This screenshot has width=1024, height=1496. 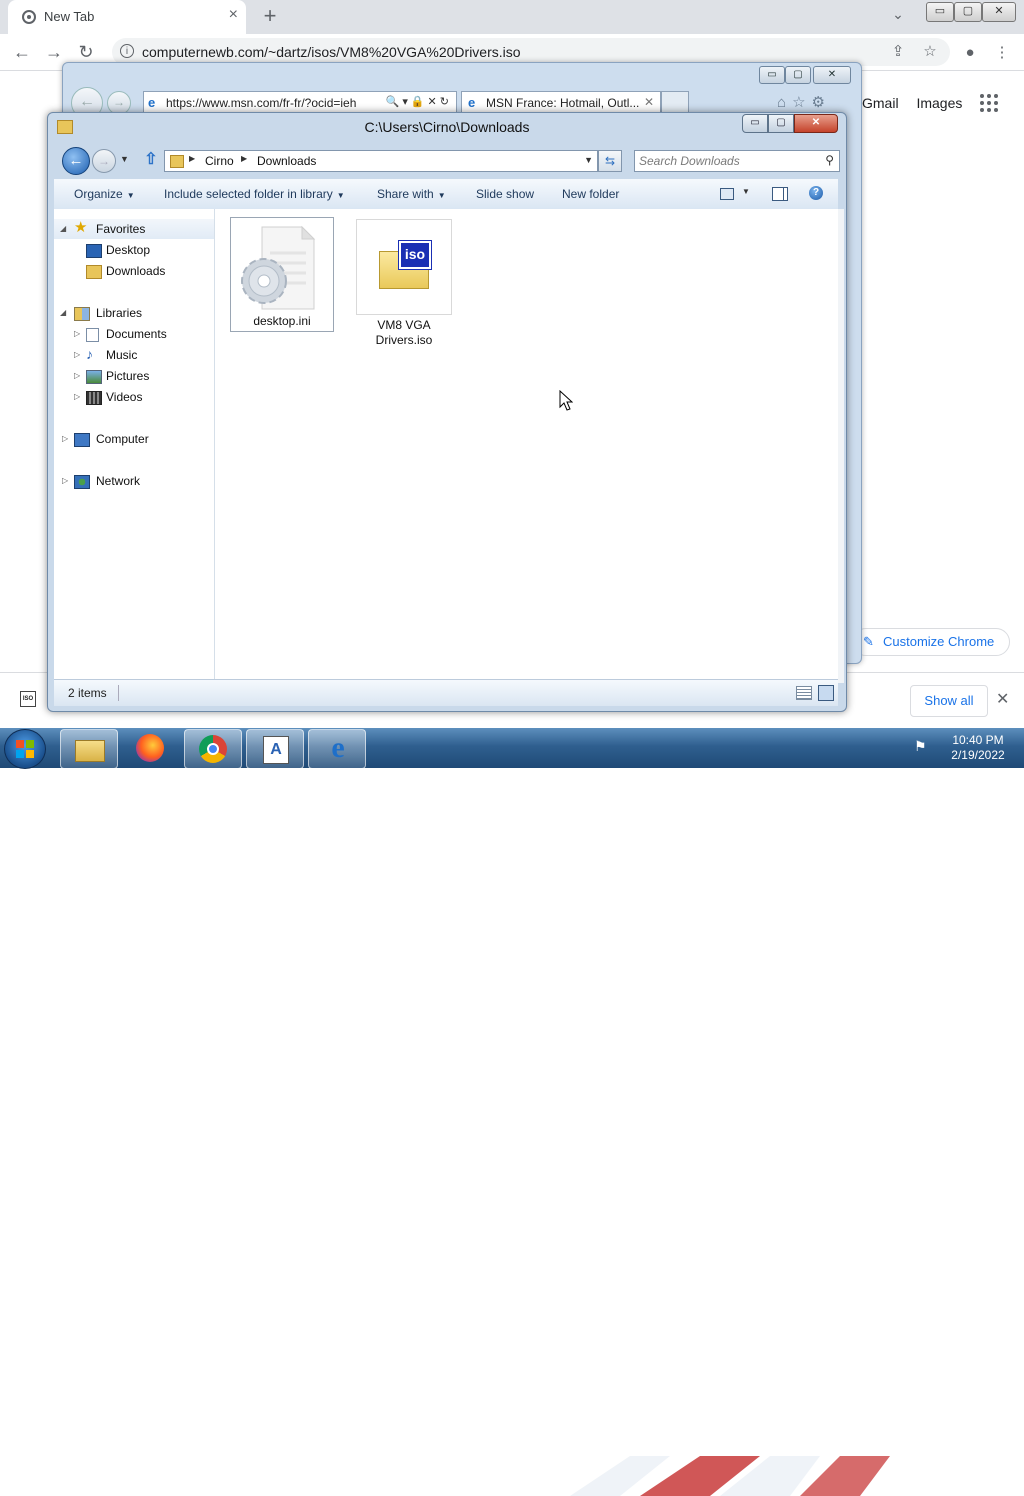 I want to click on explorer-address-bar: ▶ Cirno ▶ Downloads ▼, so click(x=381, y=161).